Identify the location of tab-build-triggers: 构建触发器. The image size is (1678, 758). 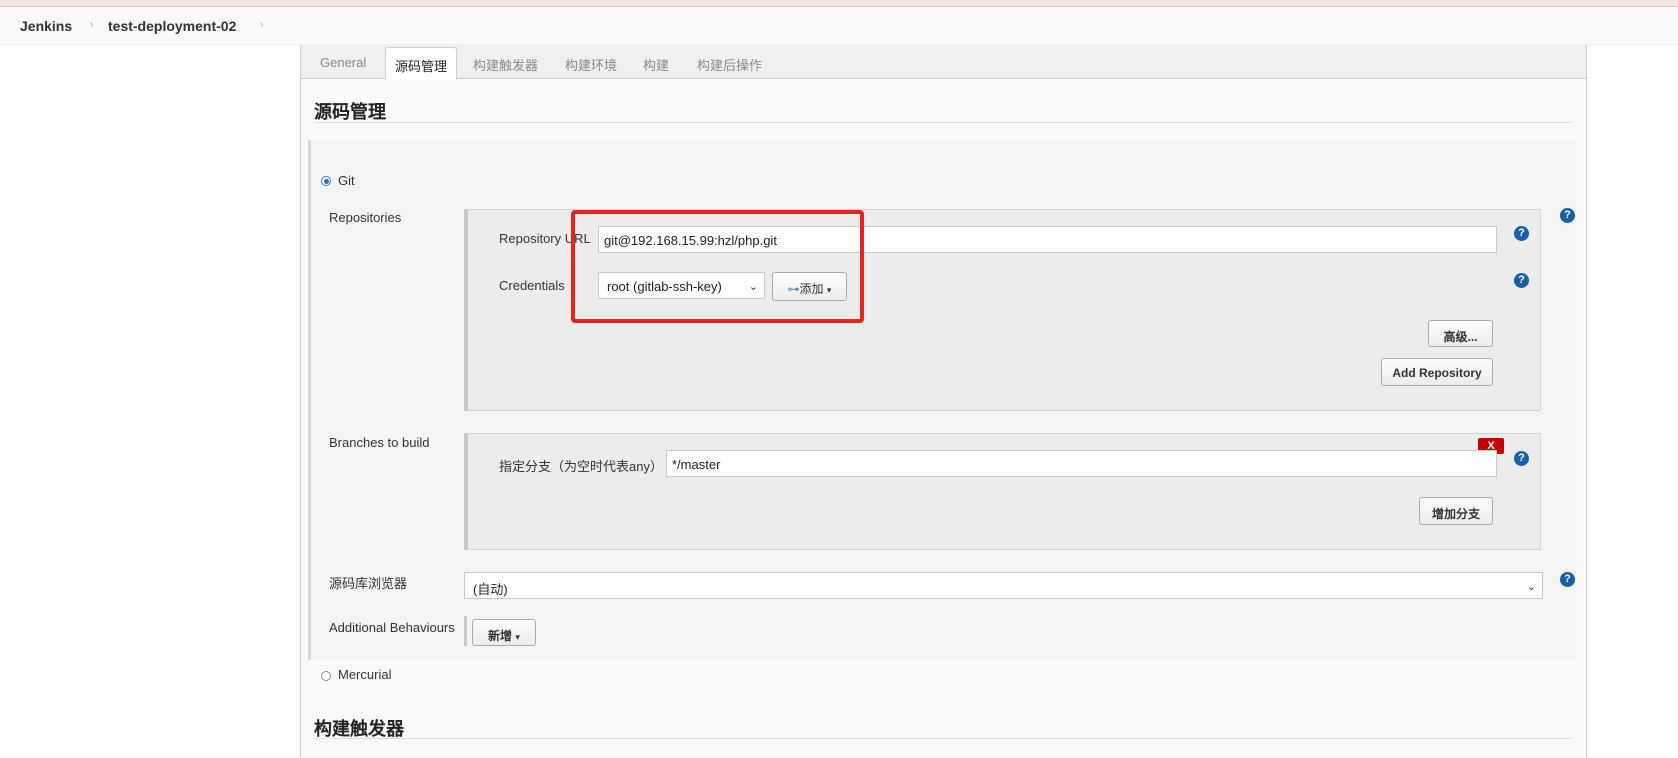
(505, 64).